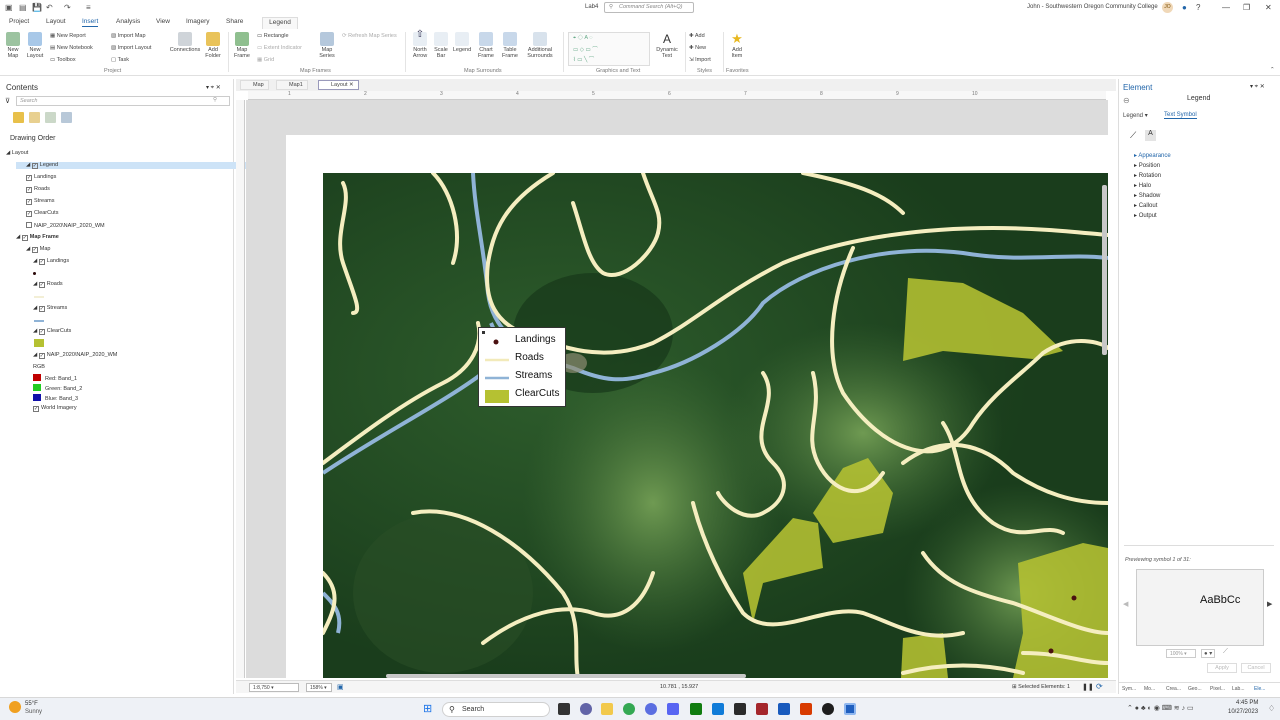 The image size is (1280, 720). What do you see at coordinates (784, 709) in the screenshot?
I see `word-icon` at bounding box center [784, 709].